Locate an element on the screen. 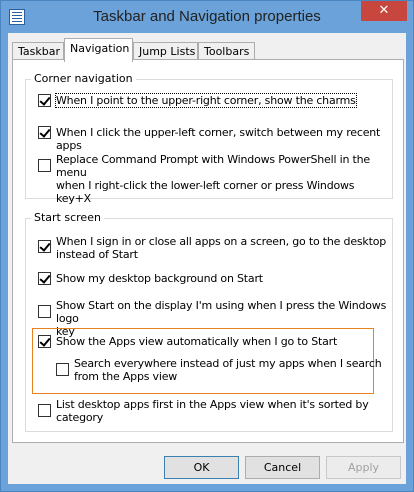  cancel-button: Cancel is located at coordinates (282, 467).